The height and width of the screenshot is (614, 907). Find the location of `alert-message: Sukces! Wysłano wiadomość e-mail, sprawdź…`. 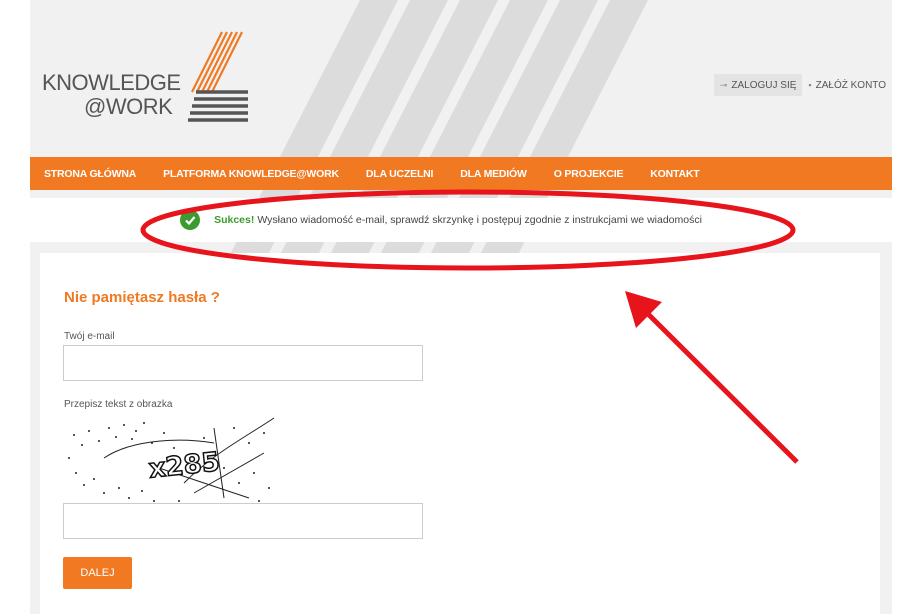

alert-message: Sukces! Wysłano wiadomość e-mail, sprawdź… is located at coordinates (458, 220).